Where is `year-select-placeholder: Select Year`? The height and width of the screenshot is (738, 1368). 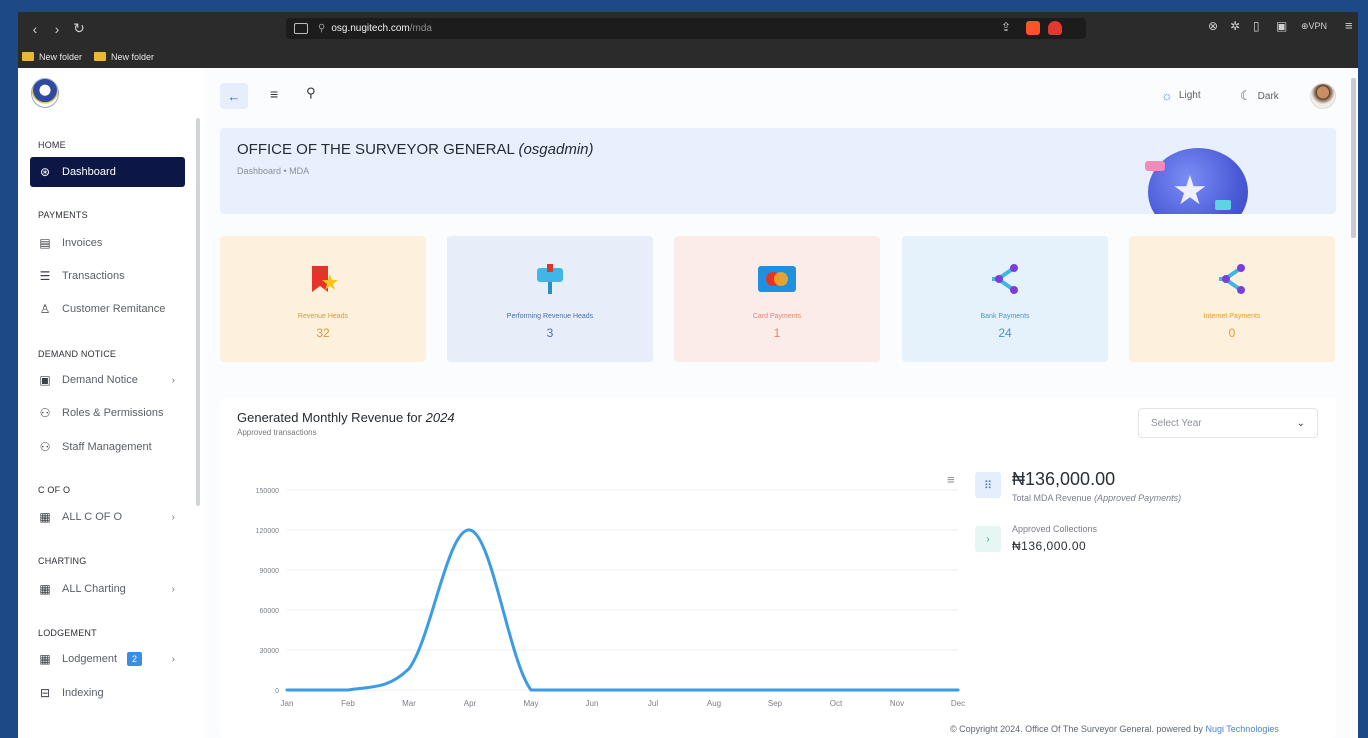
year-select-placeholder: Select Year is located at coordinates (1176, 423).